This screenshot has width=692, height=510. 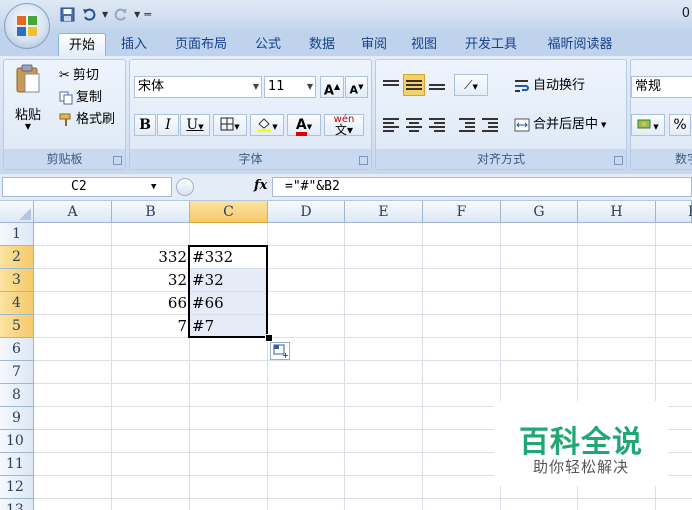 What do you see at coordinates (105, 14) in the screenshot?
I see `undo-dropdown-icon: ▼` at bounding box center [105, 14].